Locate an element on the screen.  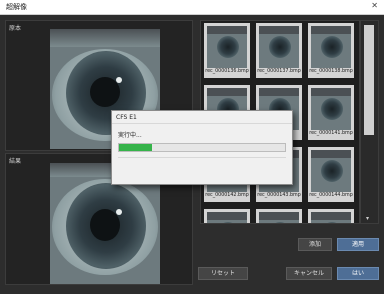
progress-bar is located at coordinates (202, 147).